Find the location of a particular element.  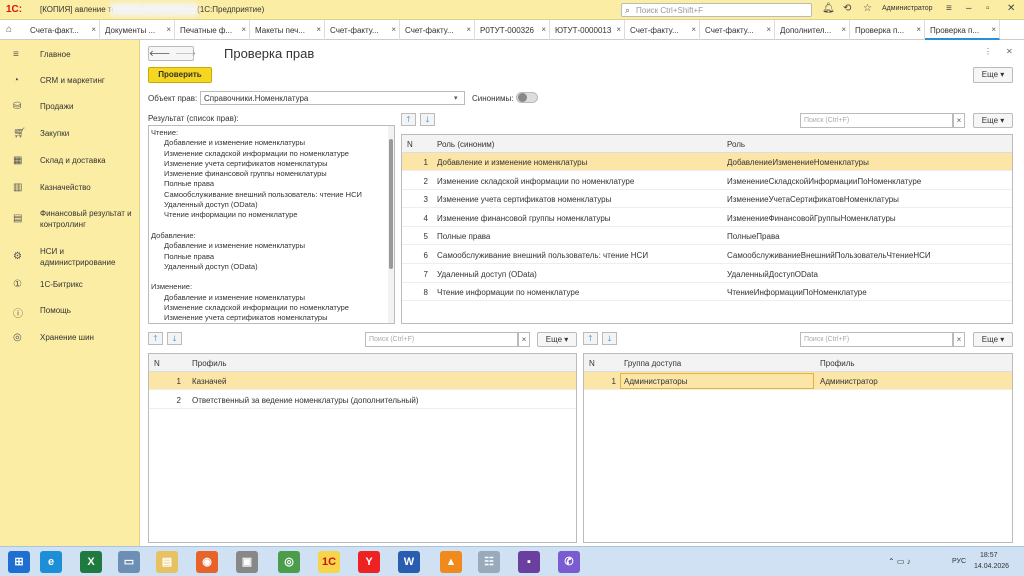

profiles-down-button: 🡓 is located at coordinates (174, 338).